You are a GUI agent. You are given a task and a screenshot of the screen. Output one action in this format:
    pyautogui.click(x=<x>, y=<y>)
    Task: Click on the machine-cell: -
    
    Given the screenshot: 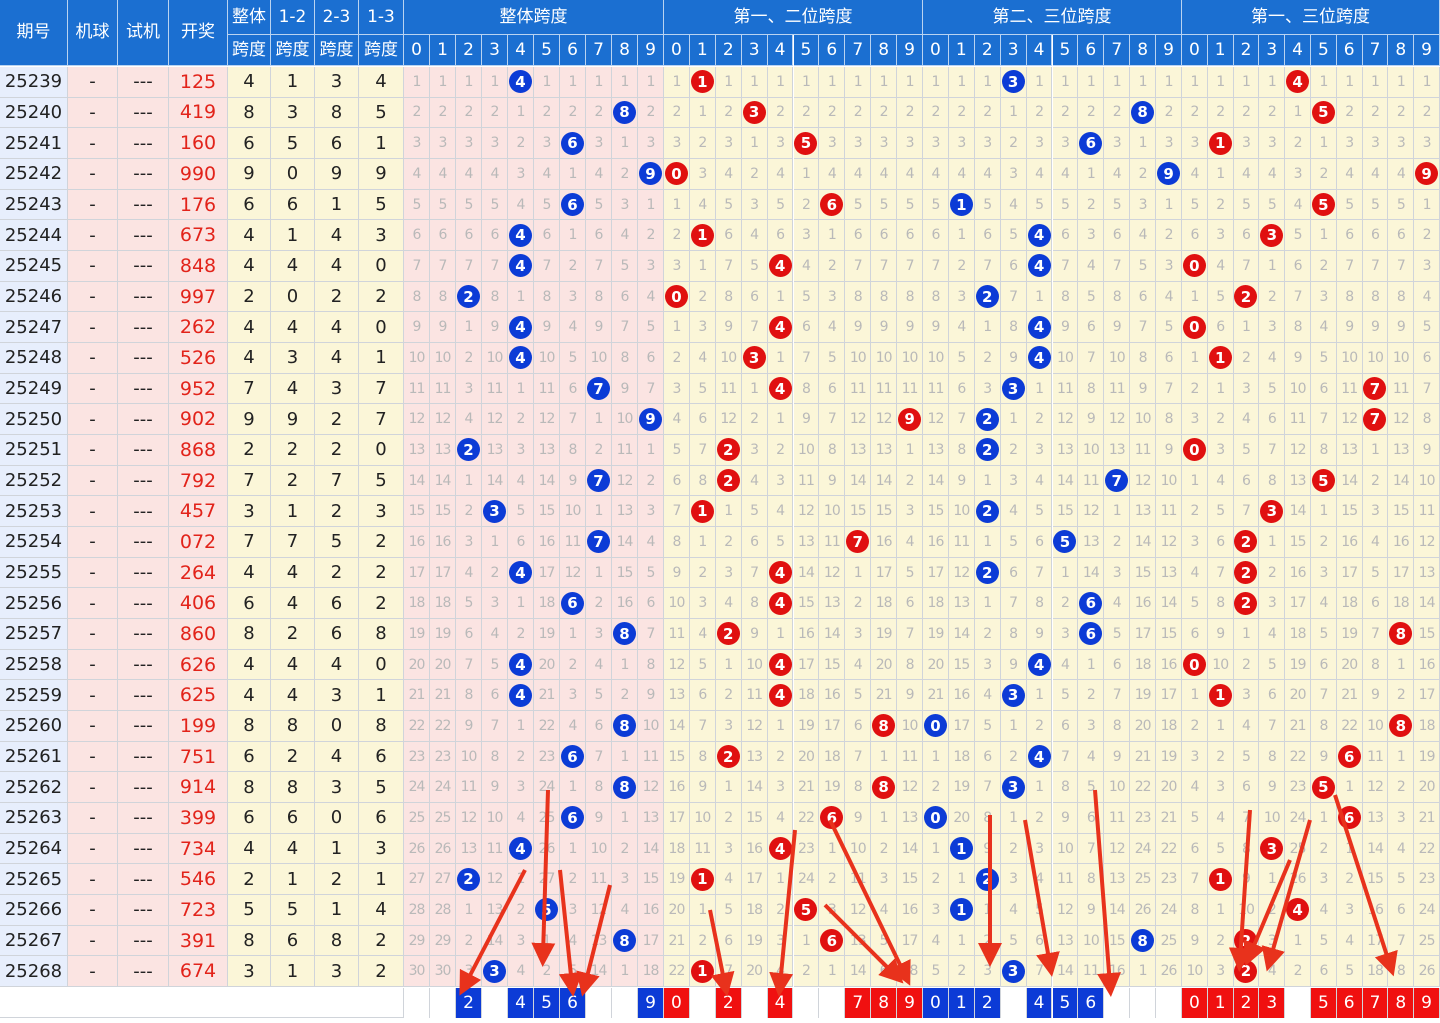 What is the action you would take?
    pyautogui.click(x=93, y=297)
    